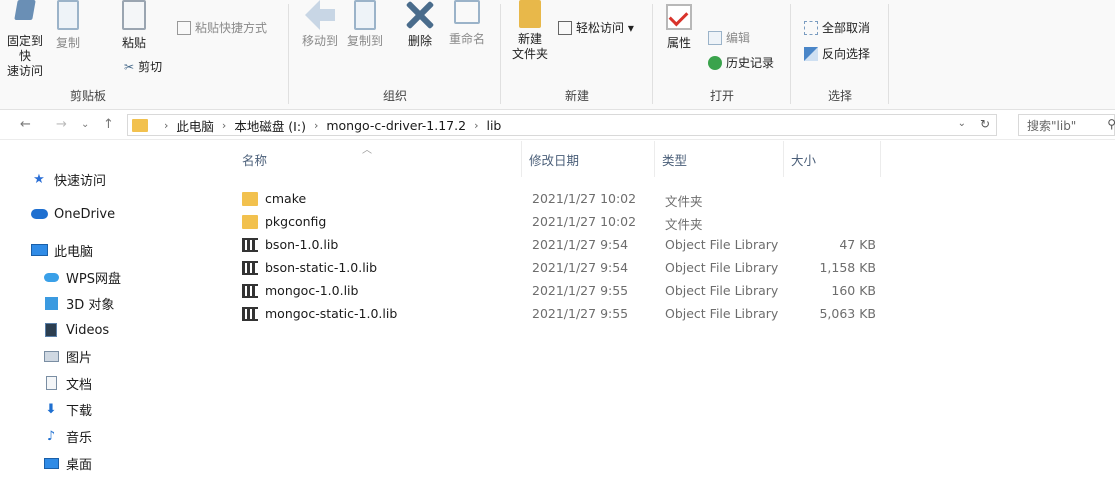 The image size is (1115, 484). Describe the element at coordinates (530, 14) in the screenshot. I see `new-folder-icon` at that location.